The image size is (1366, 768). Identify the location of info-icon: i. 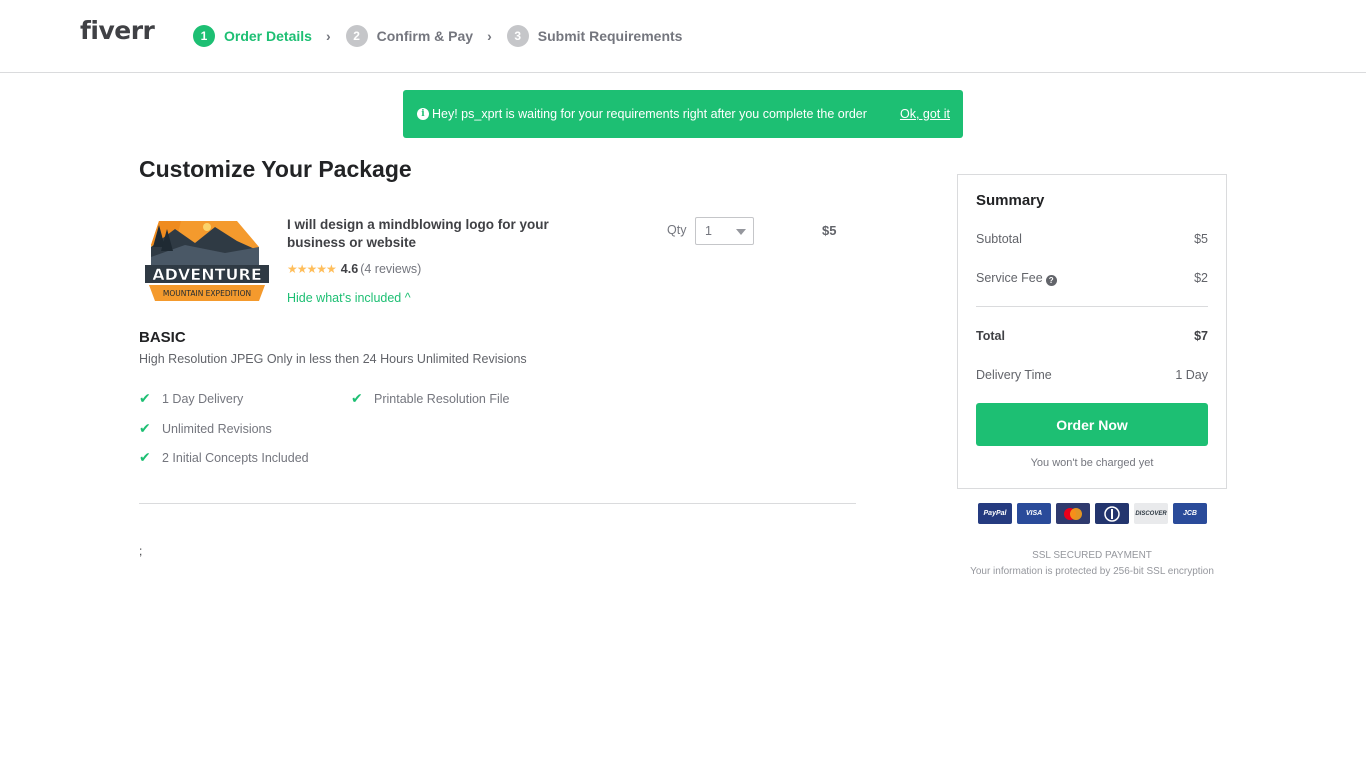
(423, 114).